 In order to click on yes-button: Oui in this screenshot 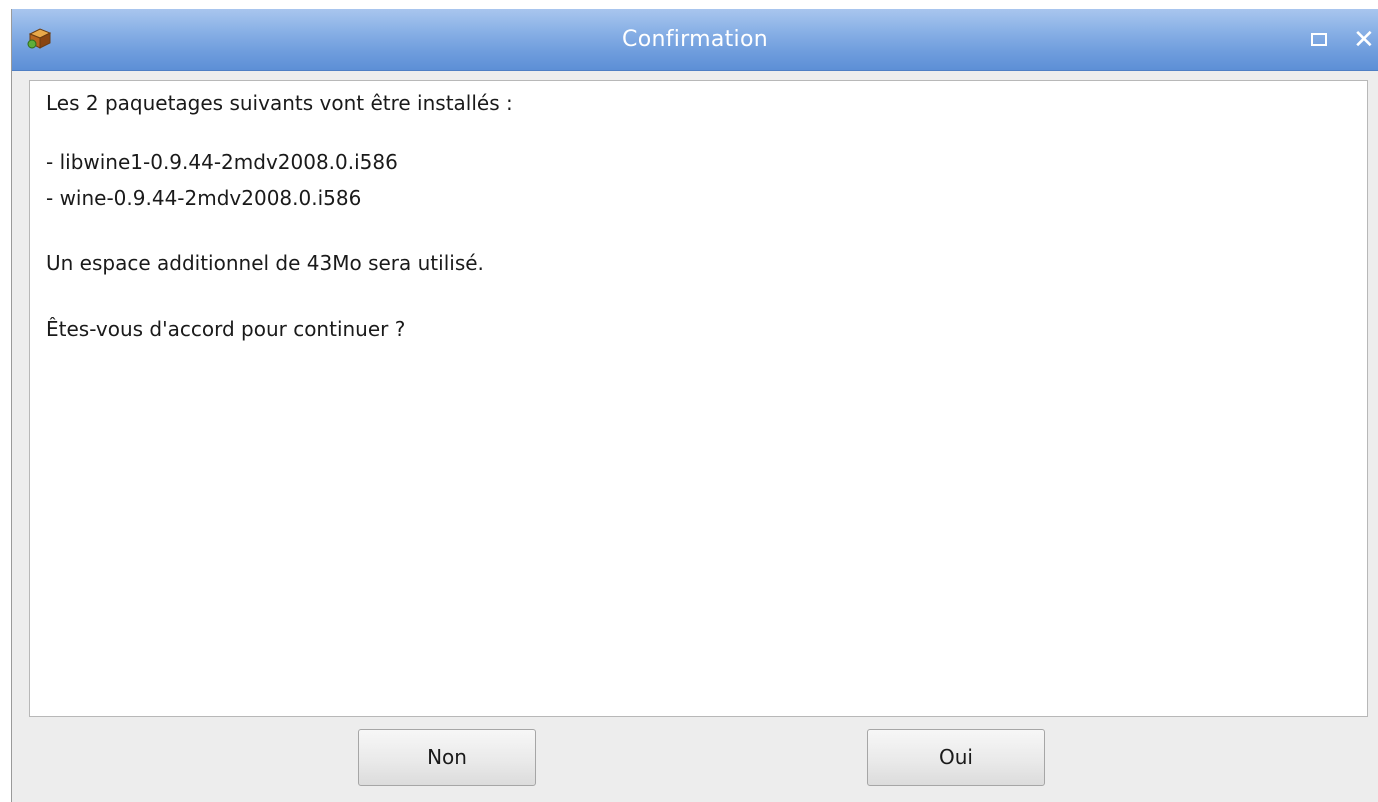, I will do `click(956, 757)`.